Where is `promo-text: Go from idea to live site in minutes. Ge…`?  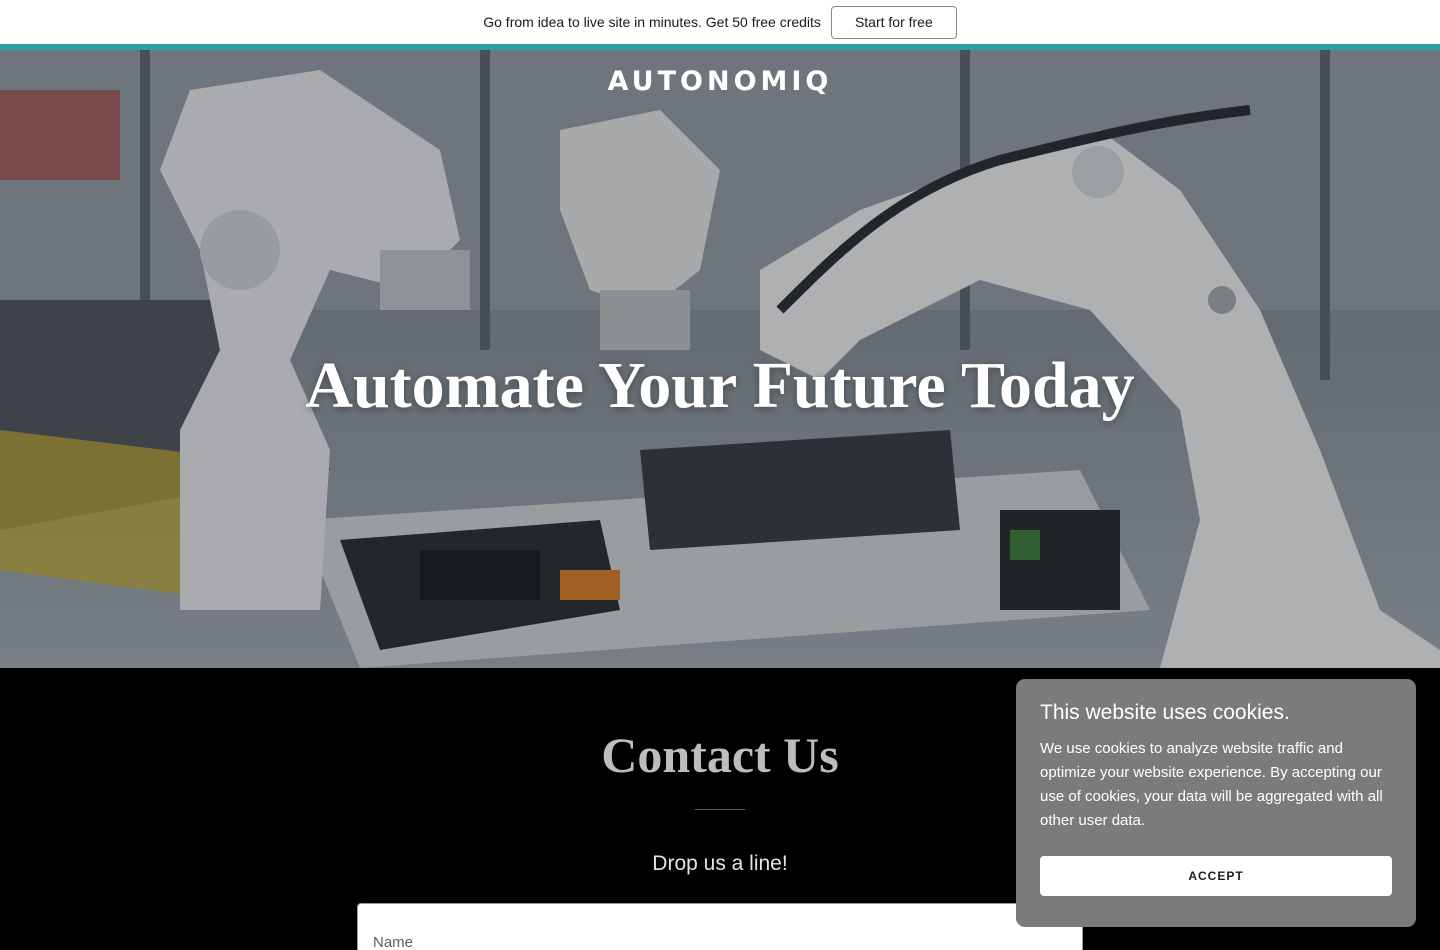
promo-text: Go from idea to live site in minutes. Ge… is located at coordinates (652, 22).